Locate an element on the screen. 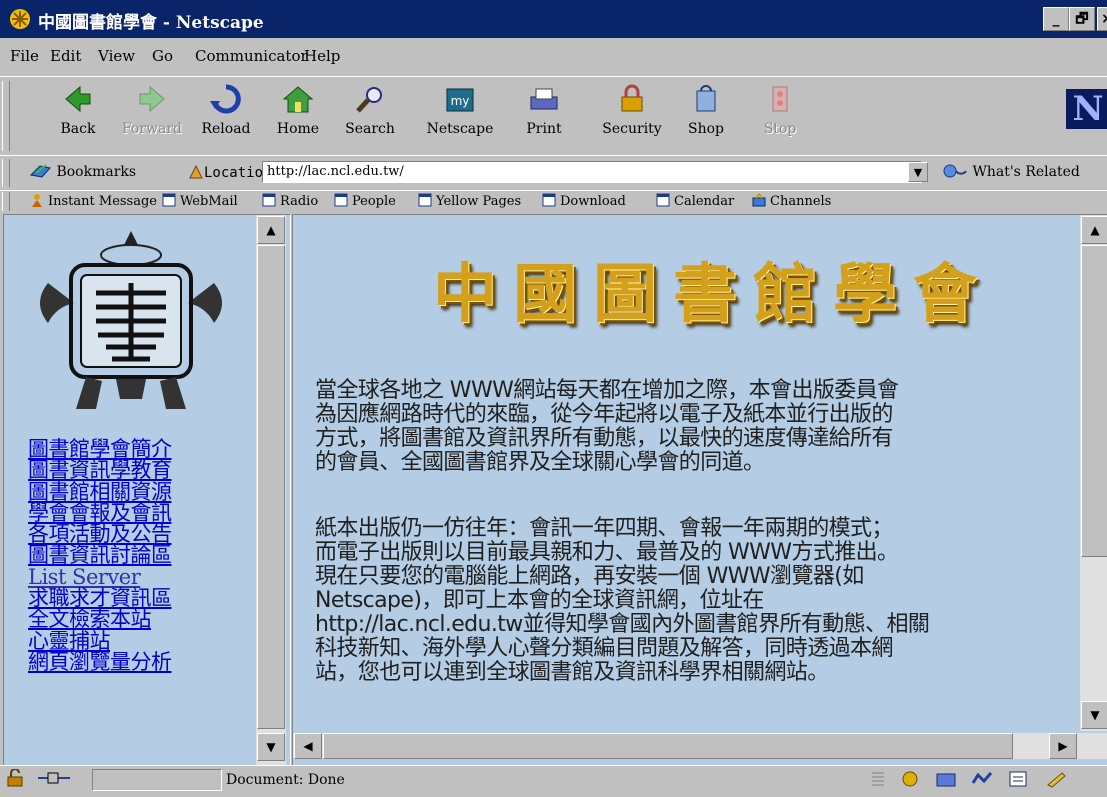  netscape-button: my Netscape is located at coordinates (460, 116).